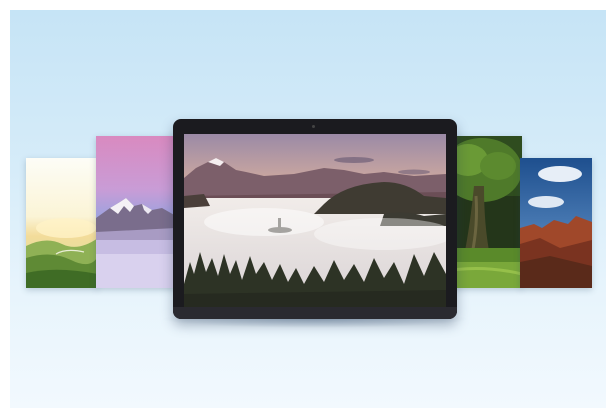 The width and height of the screenshot is (614, 414). I want to click on laptop-bottom-bezel, so click(315, 313).